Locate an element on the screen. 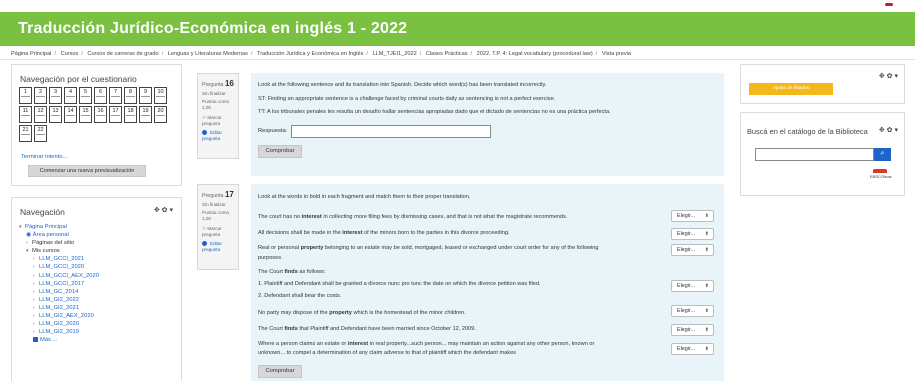 The height and width of the screenshot is (381, 915). ajax-button: Ajalas de filtados is located at coordinates (791, 89).